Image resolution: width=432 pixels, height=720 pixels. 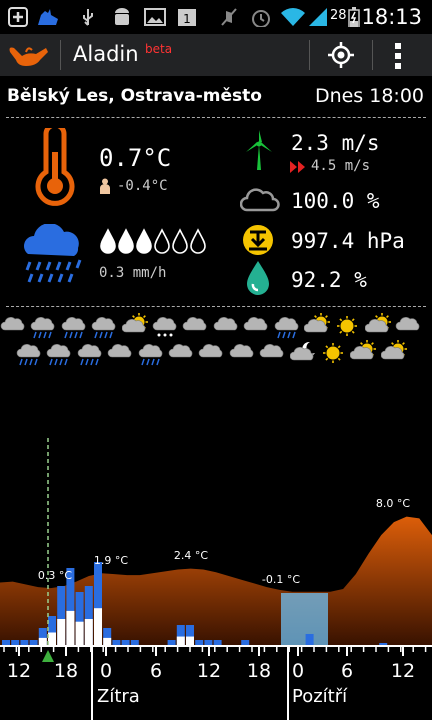 What do you see at coordinates (329, 280) in the screenshot?
I see `humidity-value: 92.2 %` at bounding box center [329, 280].